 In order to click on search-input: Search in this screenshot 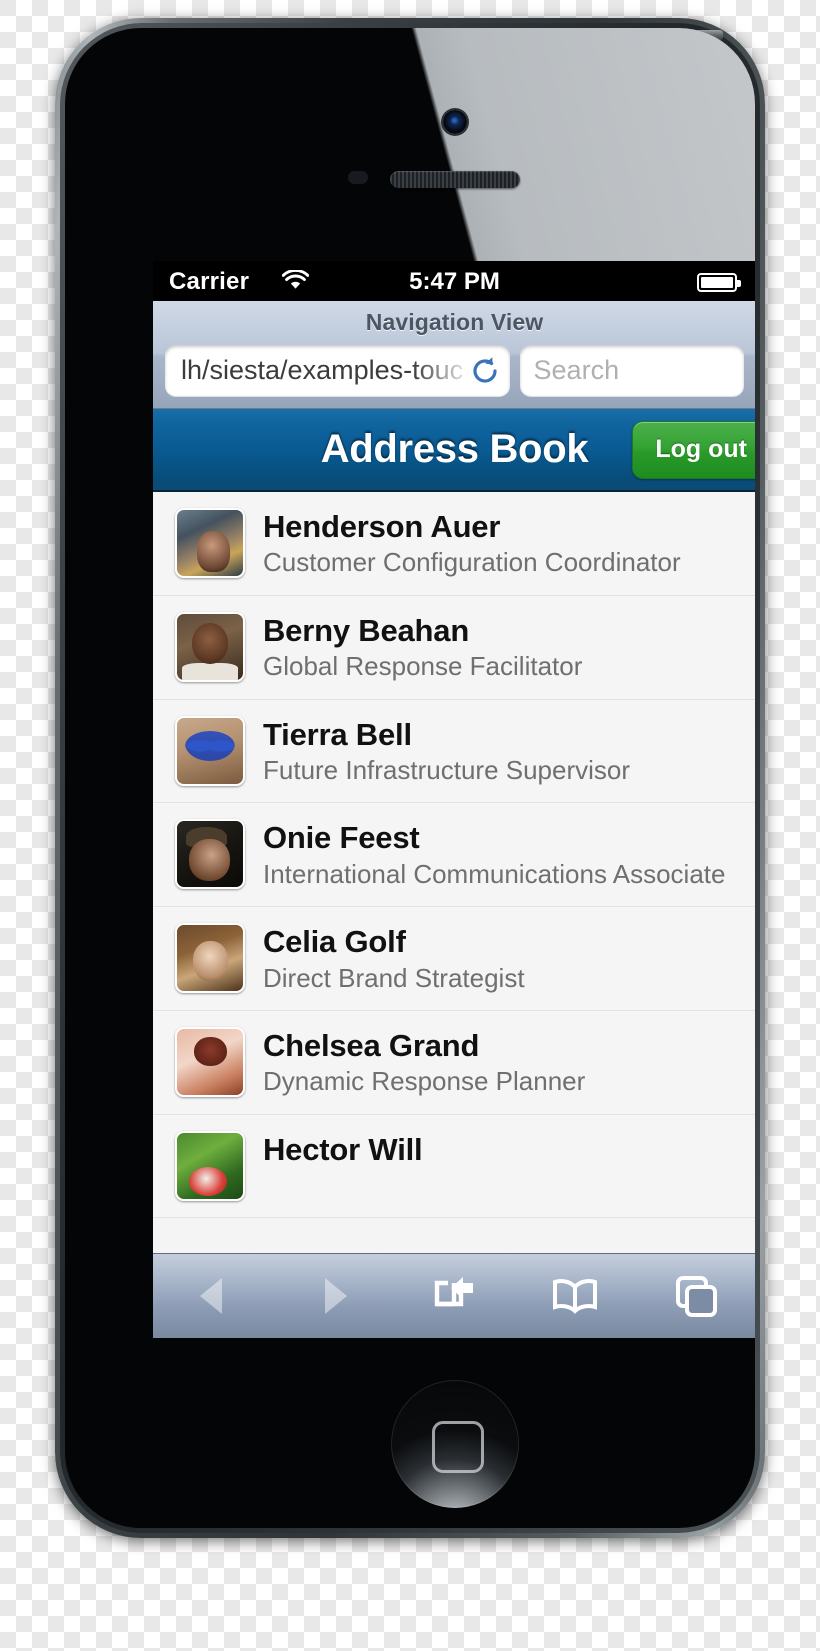, I will do `click(631, 370)`.